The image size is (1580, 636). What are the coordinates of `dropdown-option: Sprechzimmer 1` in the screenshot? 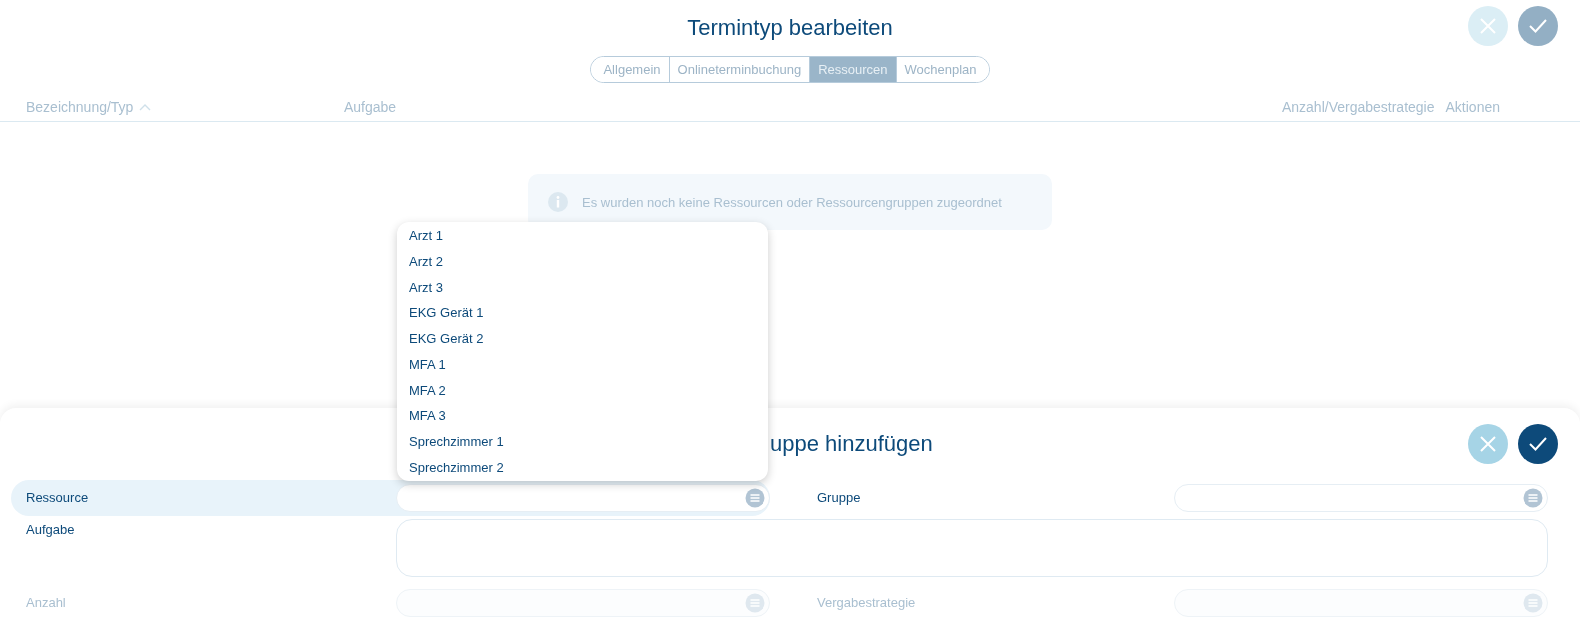 It's located at (582, 441).